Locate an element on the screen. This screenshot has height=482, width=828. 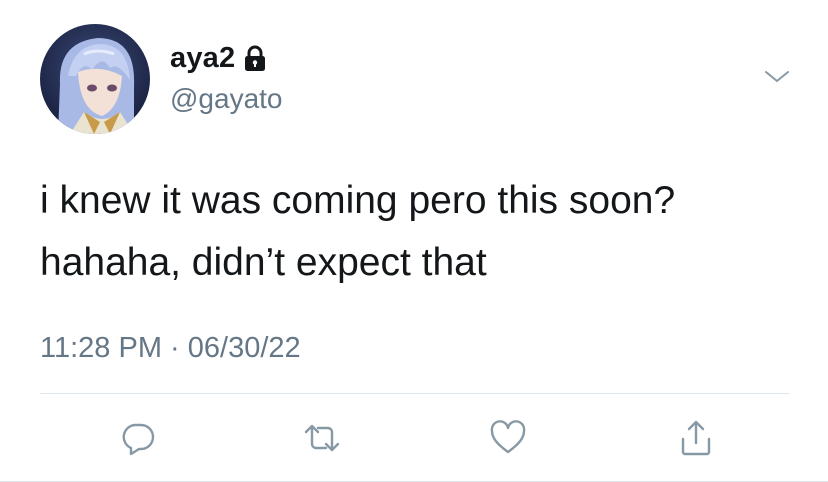
display-name-row: aya2 is located at coordinates (218, 58).